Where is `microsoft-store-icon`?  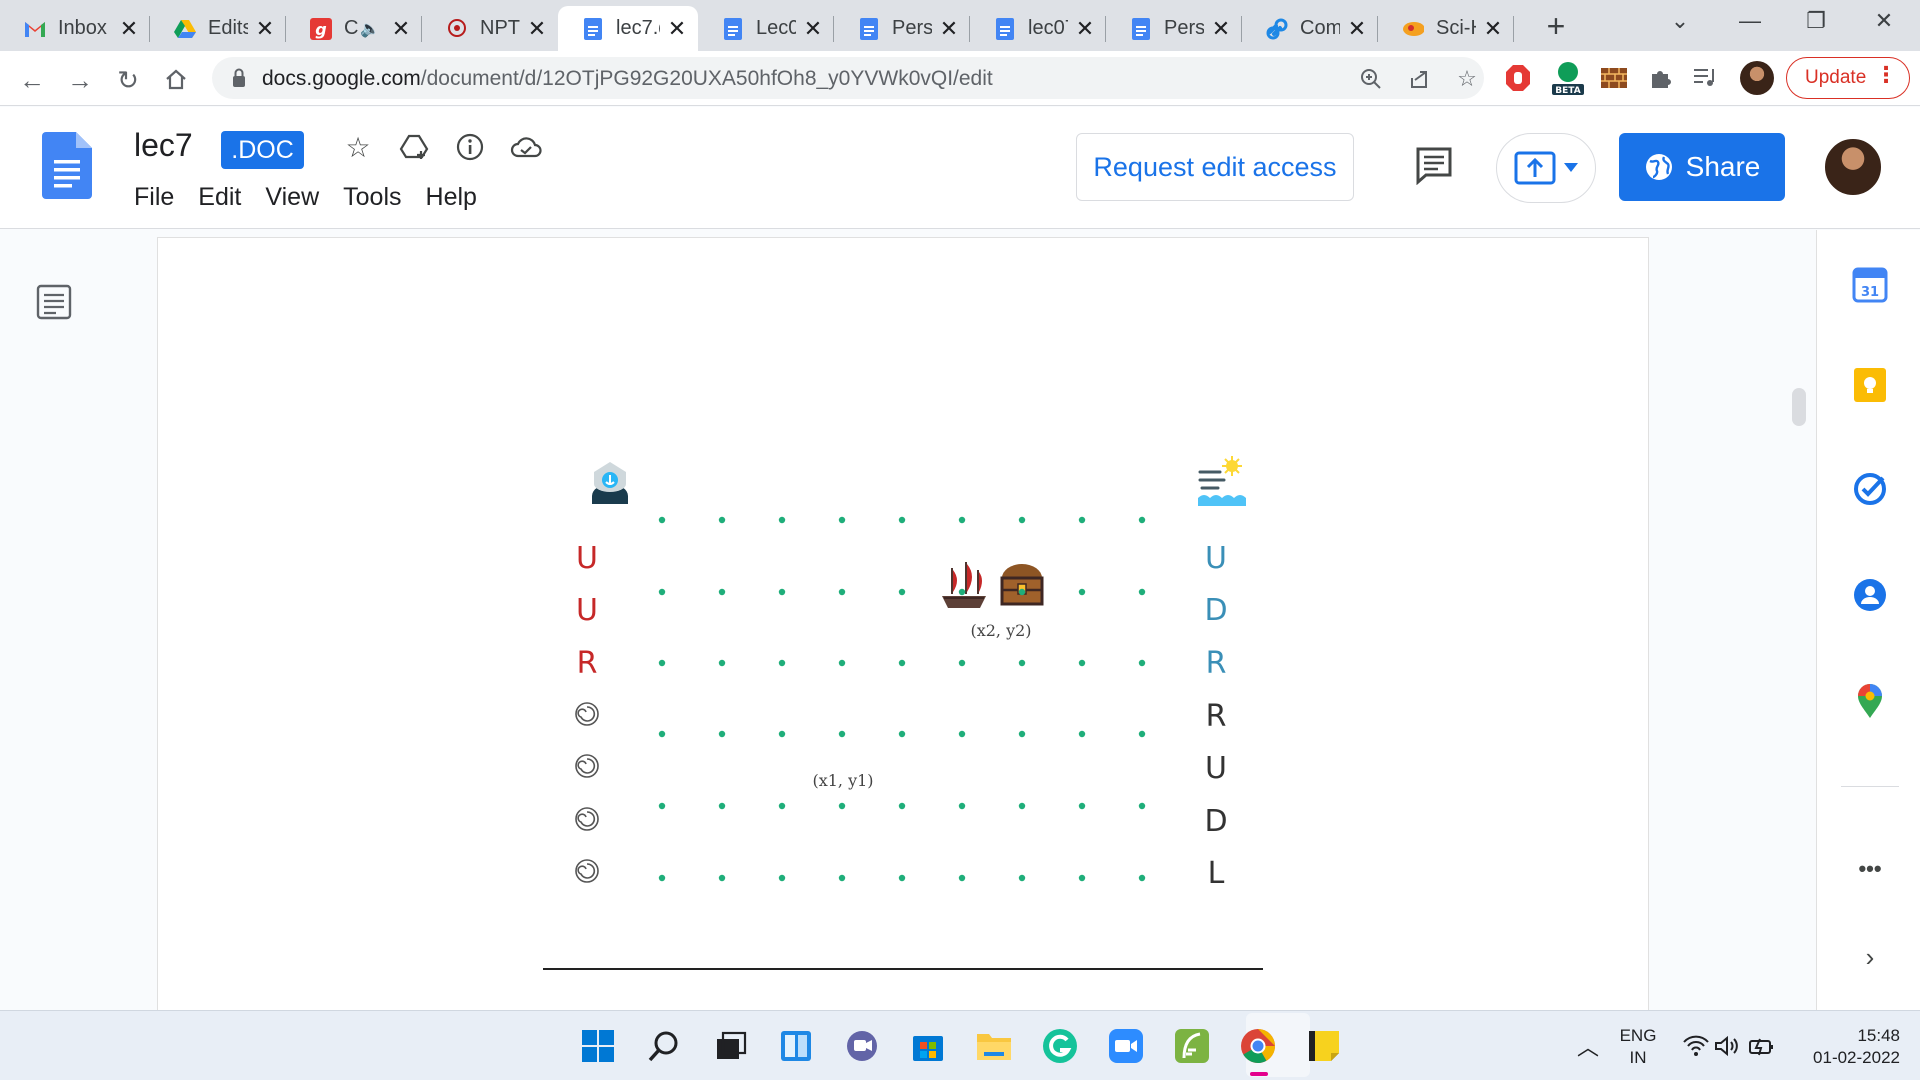 microsoft-store-icon is located at coordinates (928, 1046).